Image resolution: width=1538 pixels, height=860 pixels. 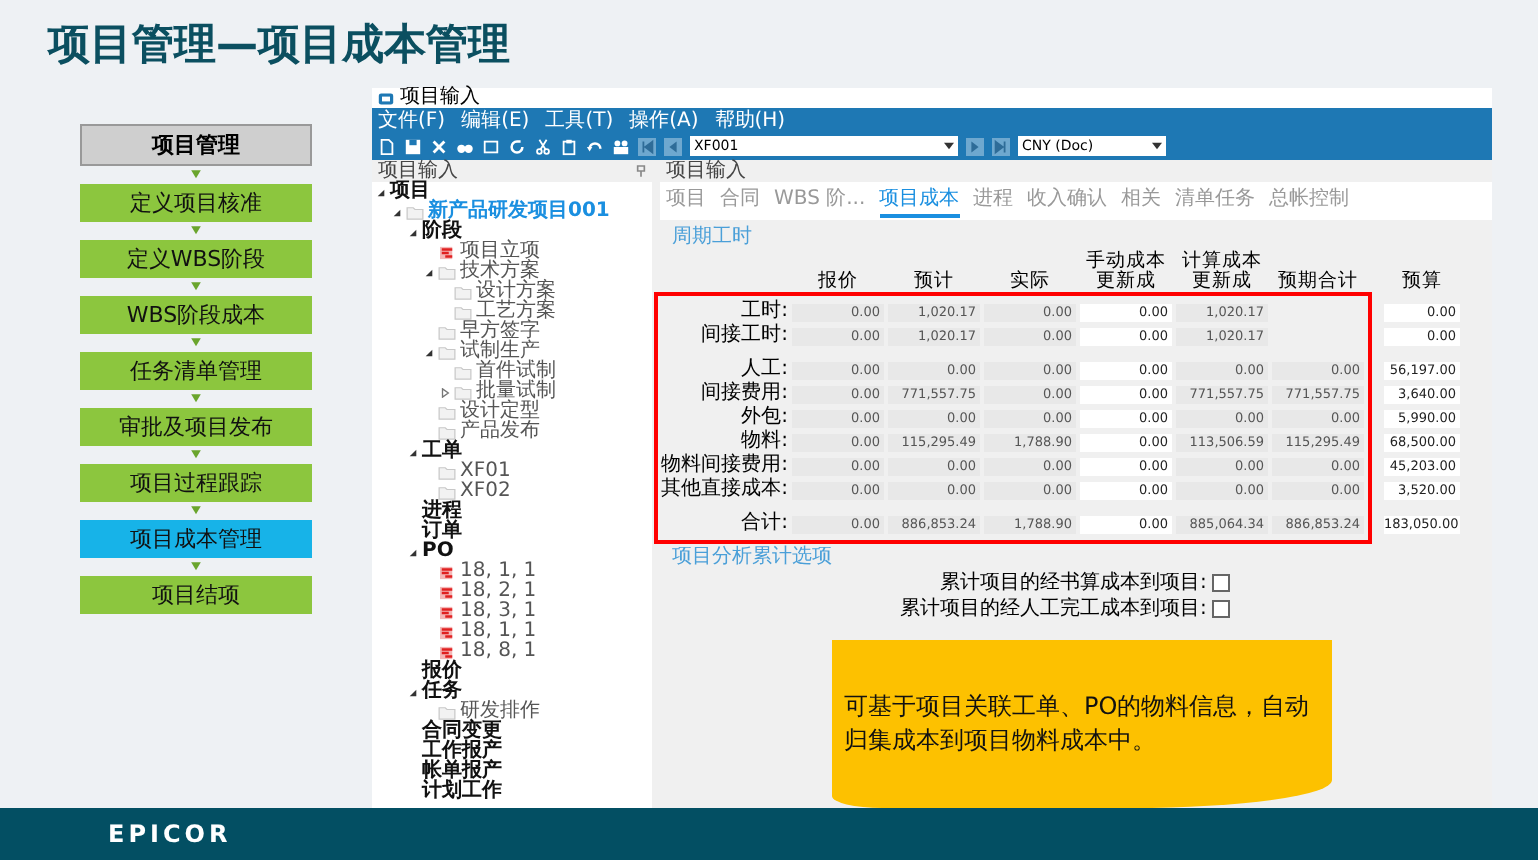 What do you see at coordinates (500, 432) in the screenshot?
I see `tree-item: 产品发布` at bounding box center [500, 432].